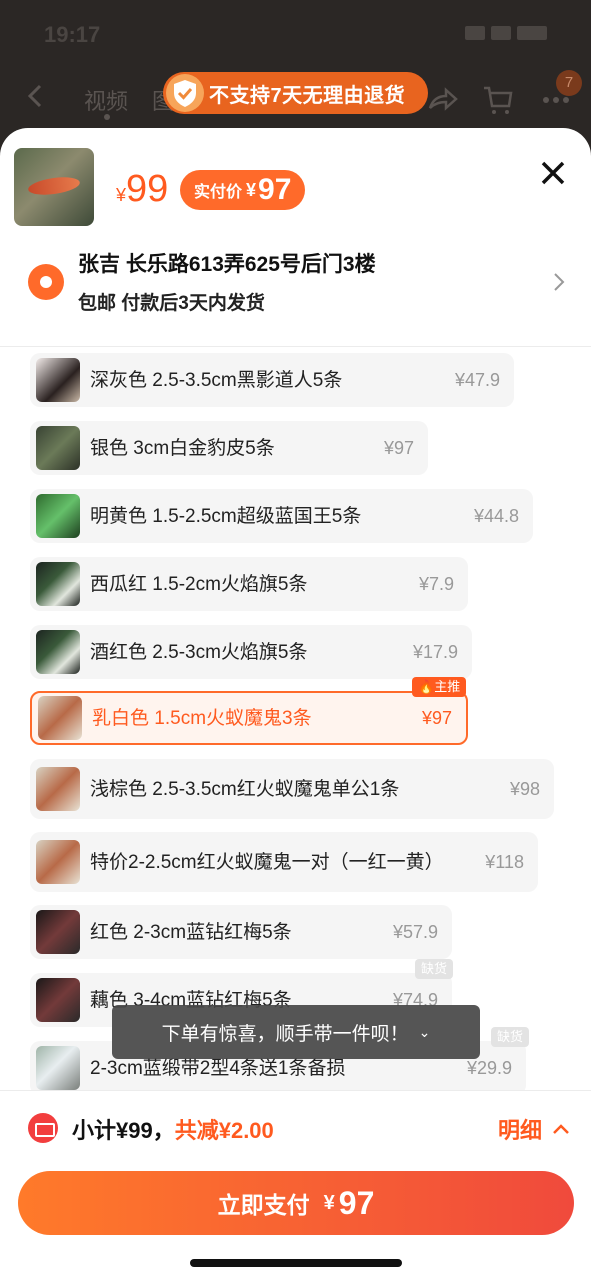  I want to click on close-icon, so click(553, 173).